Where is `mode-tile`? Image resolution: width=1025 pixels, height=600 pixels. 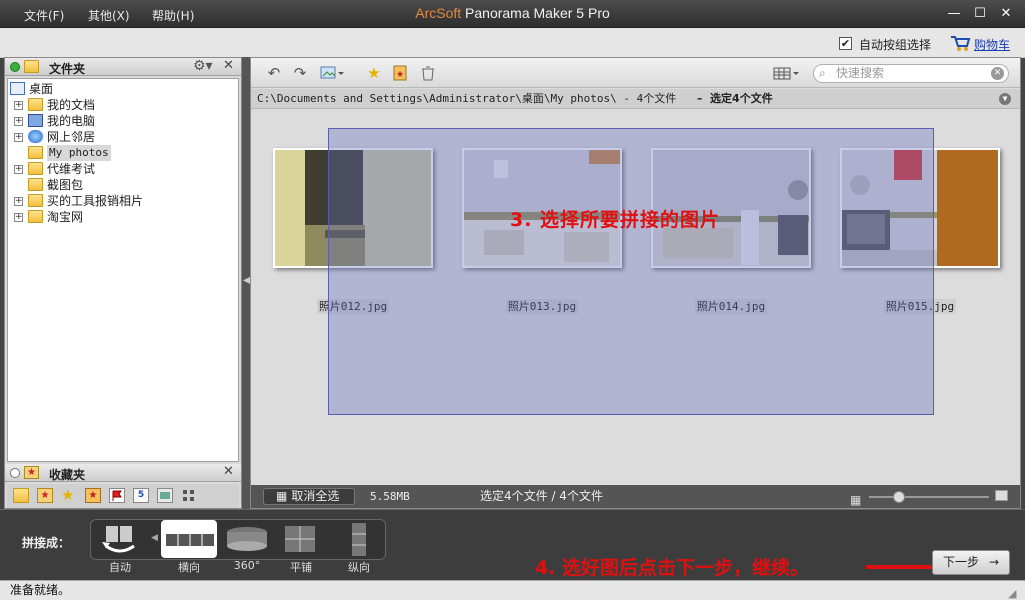
mode-tile is located at coordinates (301, 539).